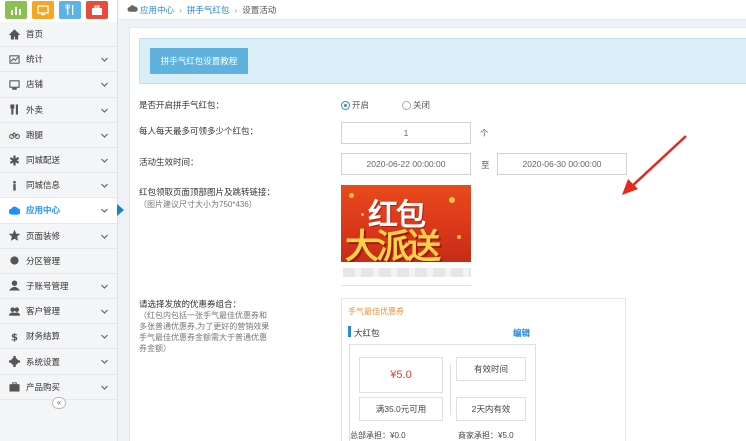  What do you see at coordinates (35, 59) in the screenshot?
I see `sidebar-item-label: 统计` at bounding box center [35, 59].